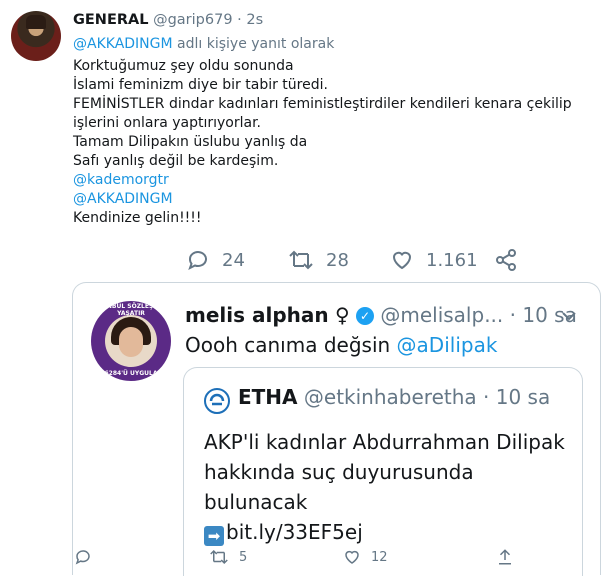  Describe the element at coordinates (200, 85) in the screenshot. I see `tweet-line: İslami feminizm diye bir tabir türedi.` at that location.